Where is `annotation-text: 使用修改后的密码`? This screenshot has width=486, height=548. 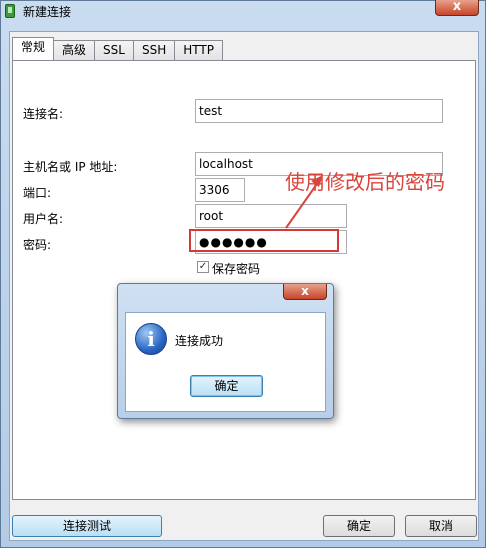
annotation-text: 使用修改后的密码 is located at coordinates (365, 182).